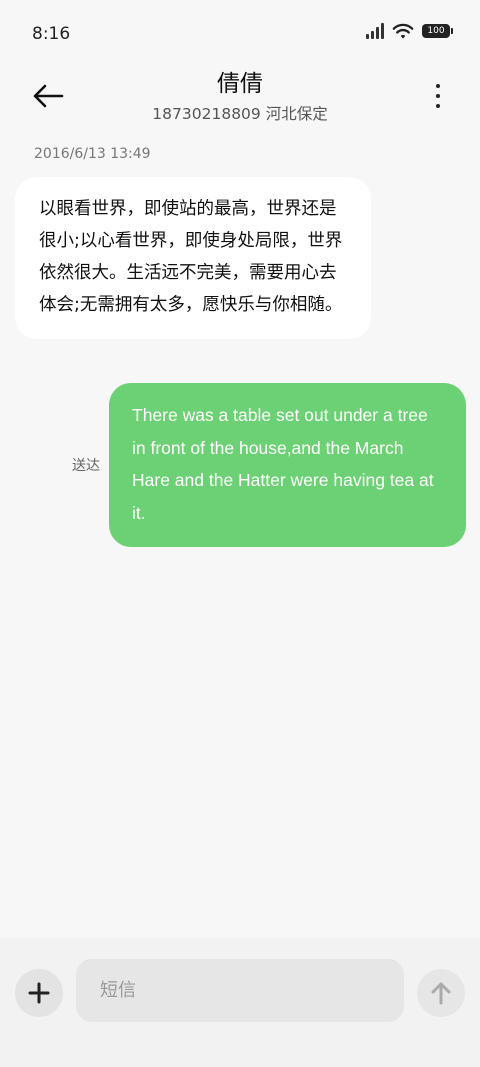  What do you see at coordinates (438, 86) in the screenshot?
I see `more-vertical-icon` at bounding box center [438, 86].